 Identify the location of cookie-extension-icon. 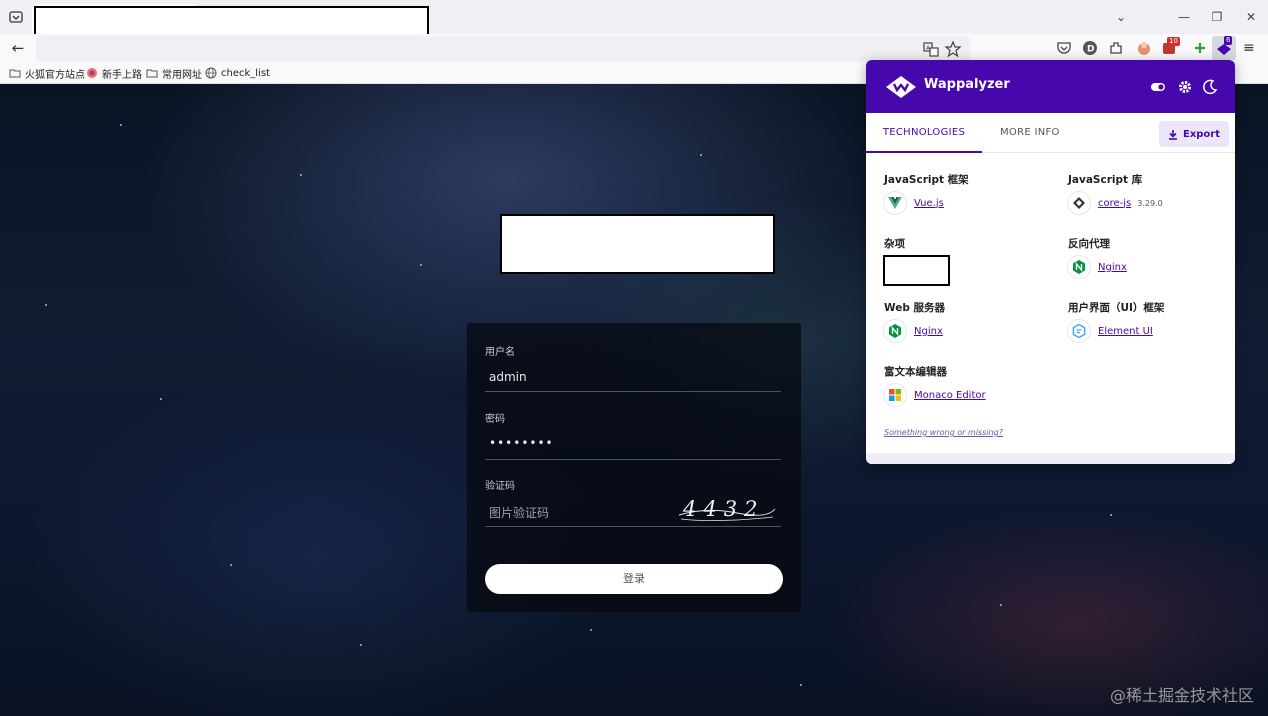
(1144, 48).